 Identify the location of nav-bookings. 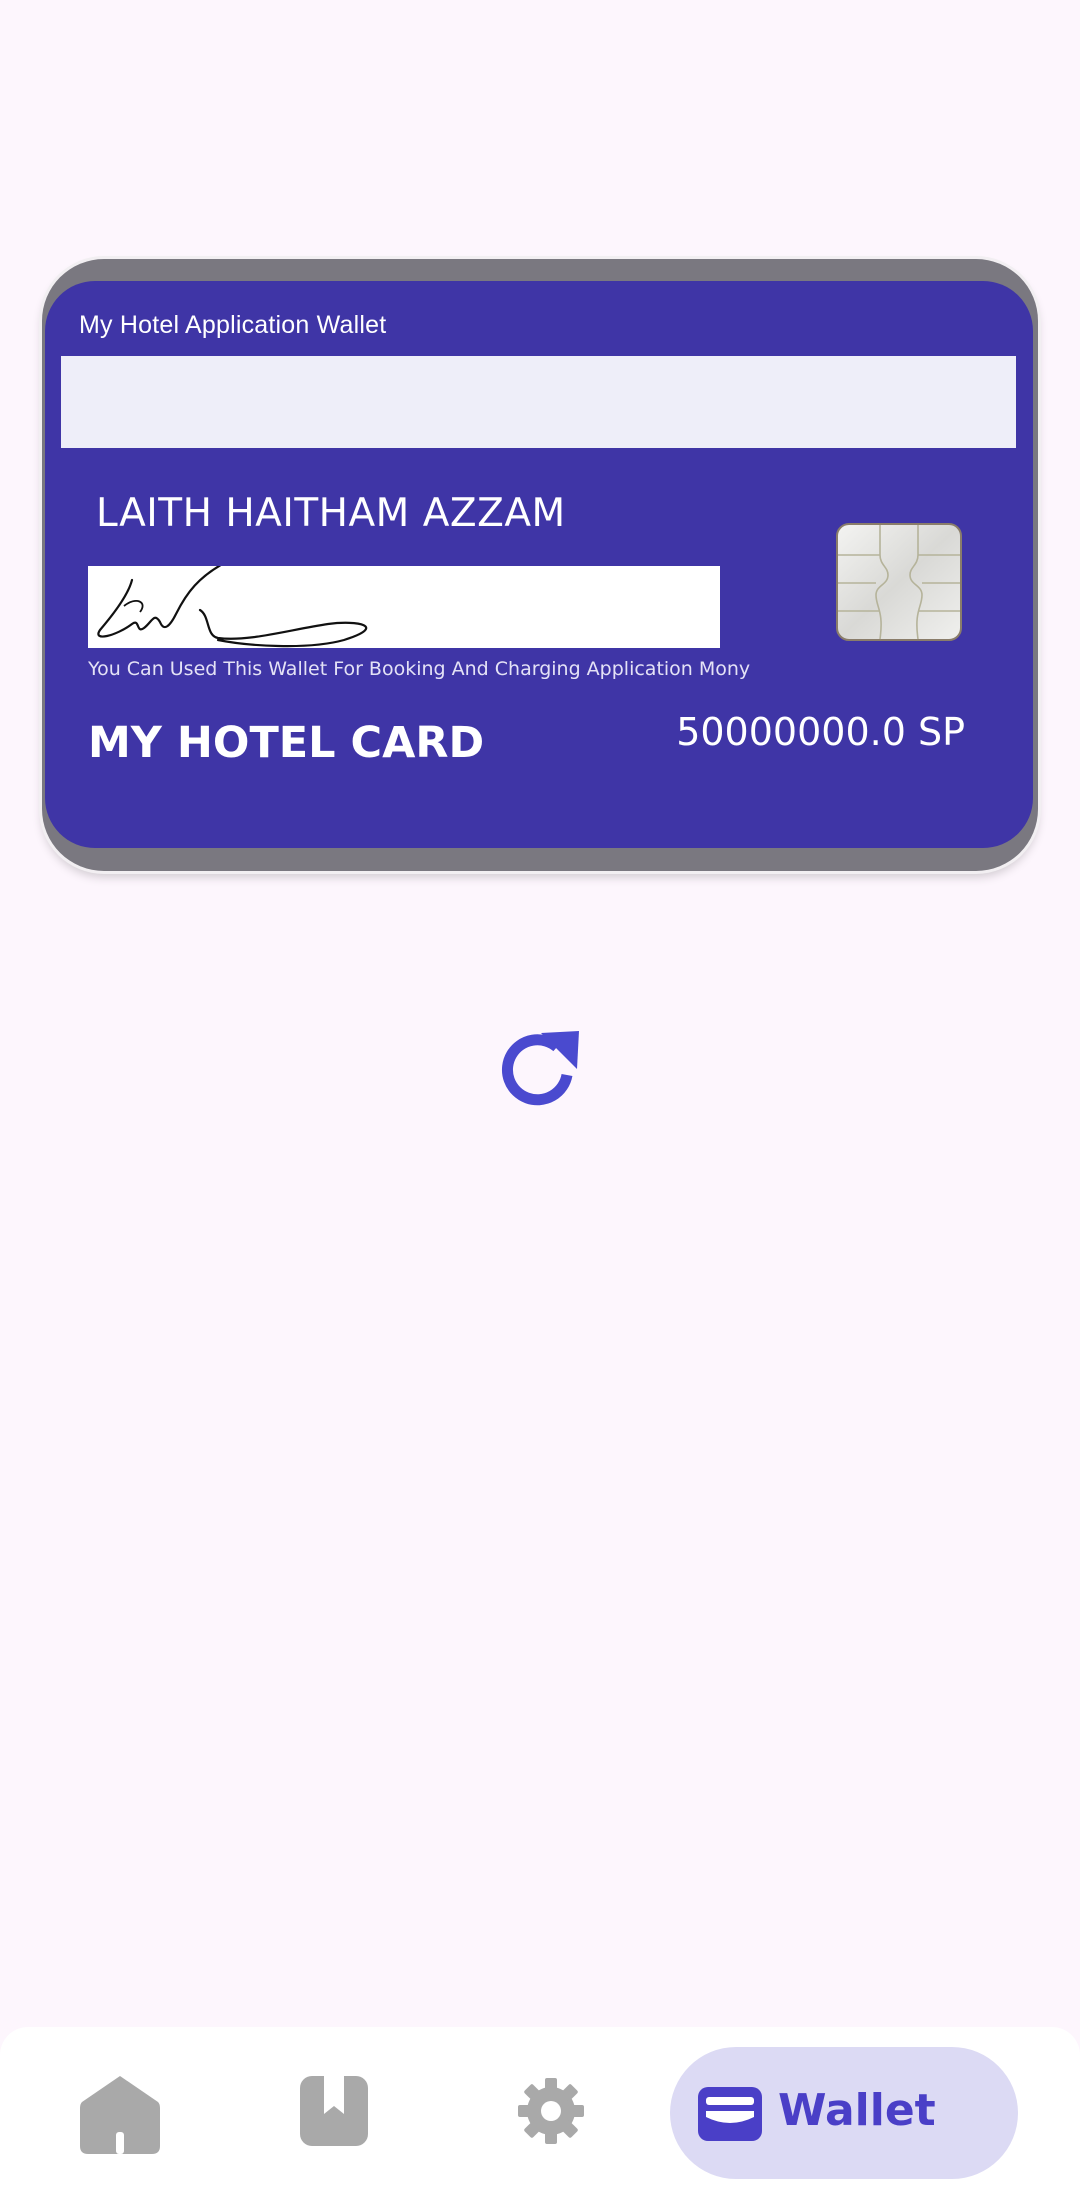
(334, 2111).